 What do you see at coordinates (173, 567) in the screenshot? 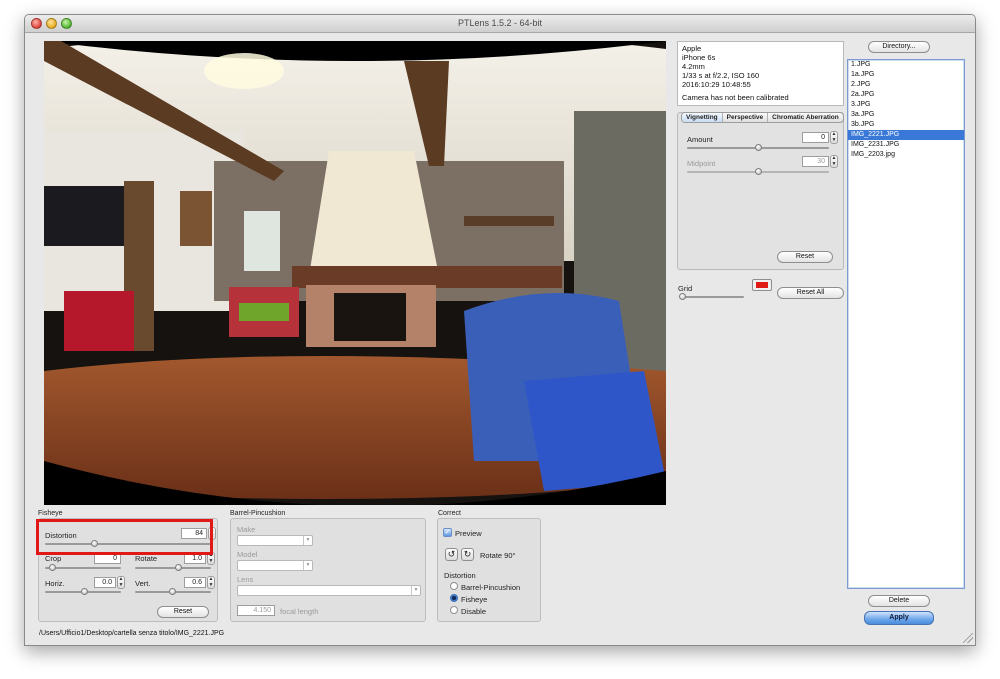
I see `rotate-slider` at bounding box center [173, 567].